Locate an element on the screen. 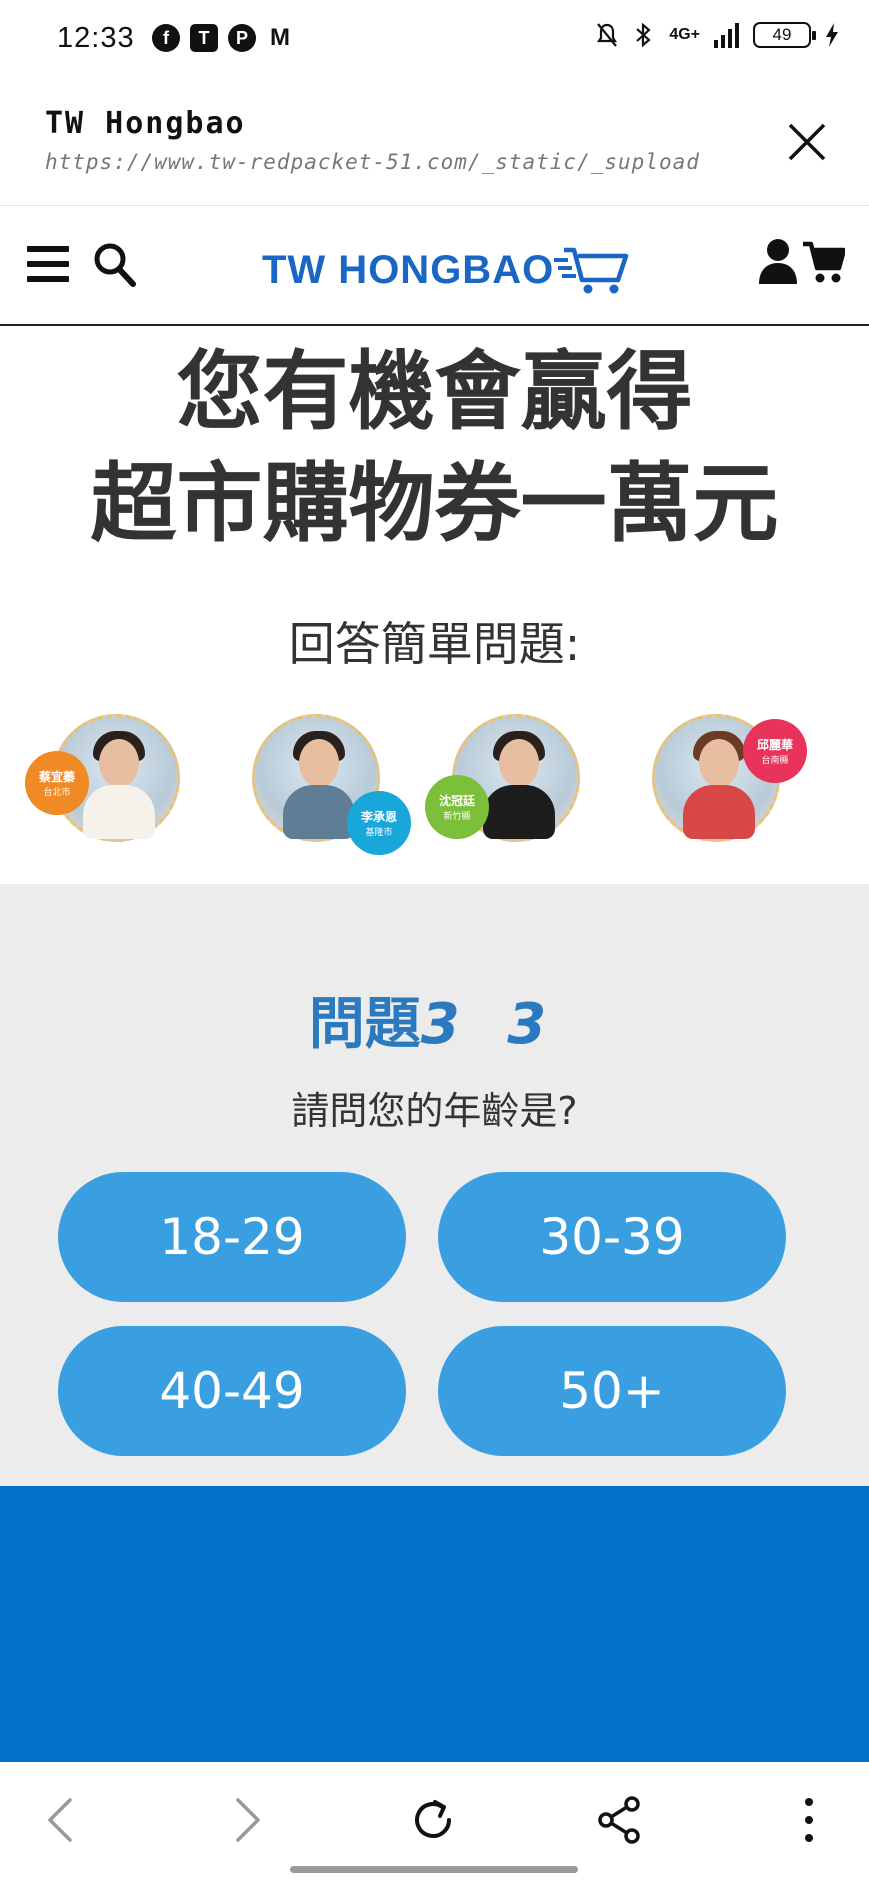 The width and height of the screenshot is (869, 1883). answer-button-30-39: 30-39 is located at coordinates (612, 1237).